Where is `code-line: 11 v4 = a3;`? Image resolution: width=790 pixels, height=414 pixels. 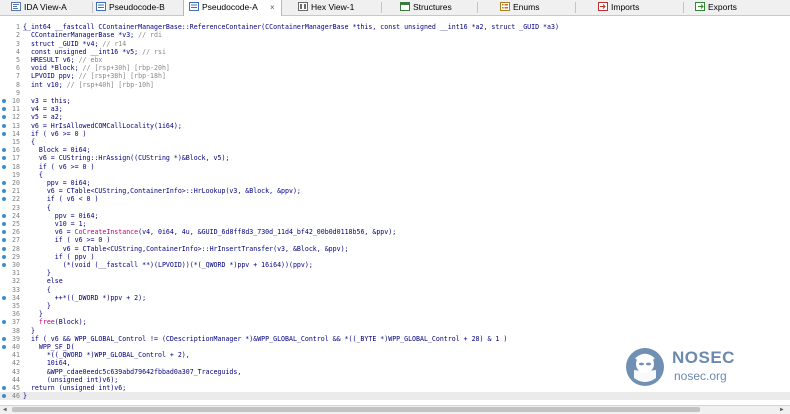 code-line: 11 v4 = a3; is located at coordinates (395, 109).